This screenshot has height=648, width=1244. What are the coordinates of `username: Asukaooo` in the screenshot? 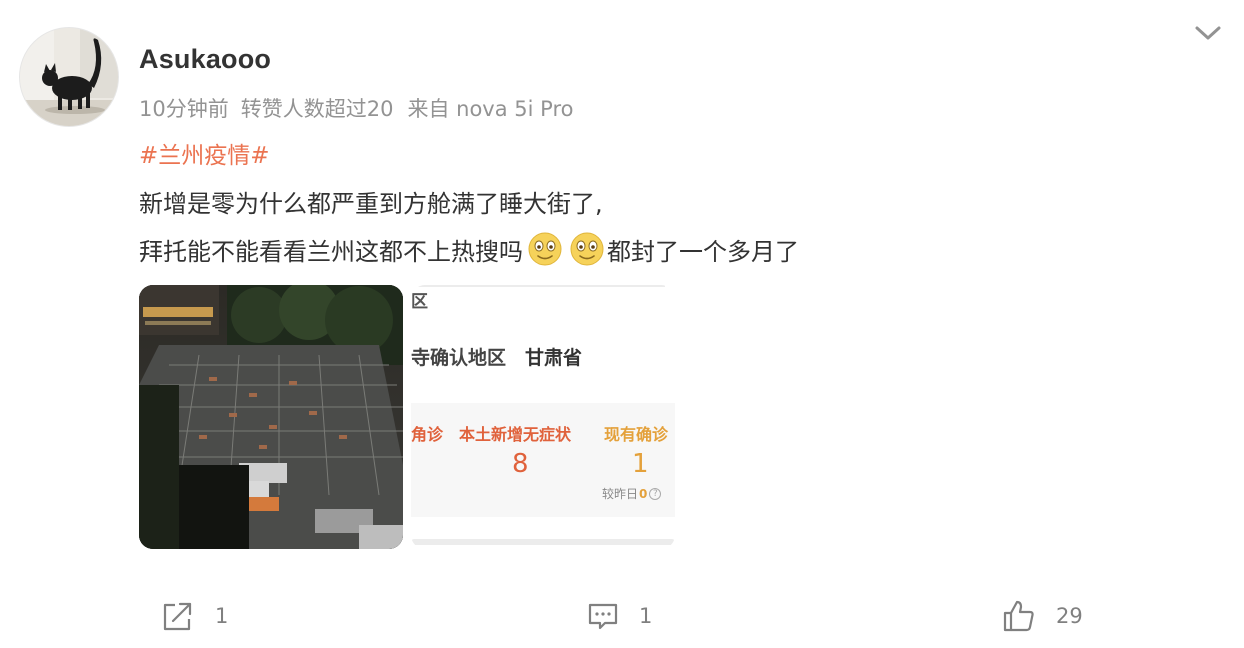 It's located at (205, 59).